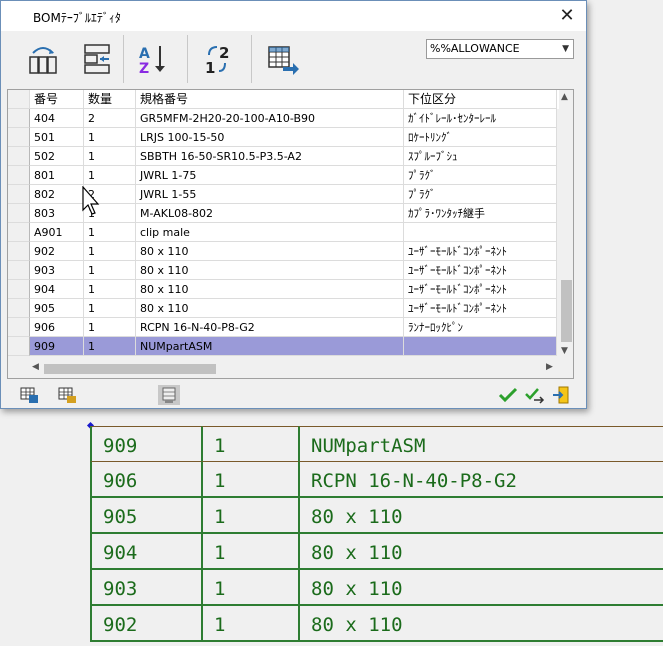  I want to click on cell-spec: RCPN 16-N-40-P8-G2, so click(270, 327).